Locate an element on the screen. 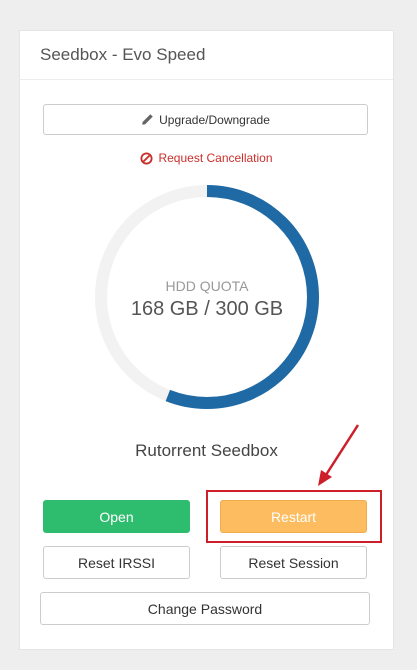  open-button: Open is located at coordinates (116, 516).